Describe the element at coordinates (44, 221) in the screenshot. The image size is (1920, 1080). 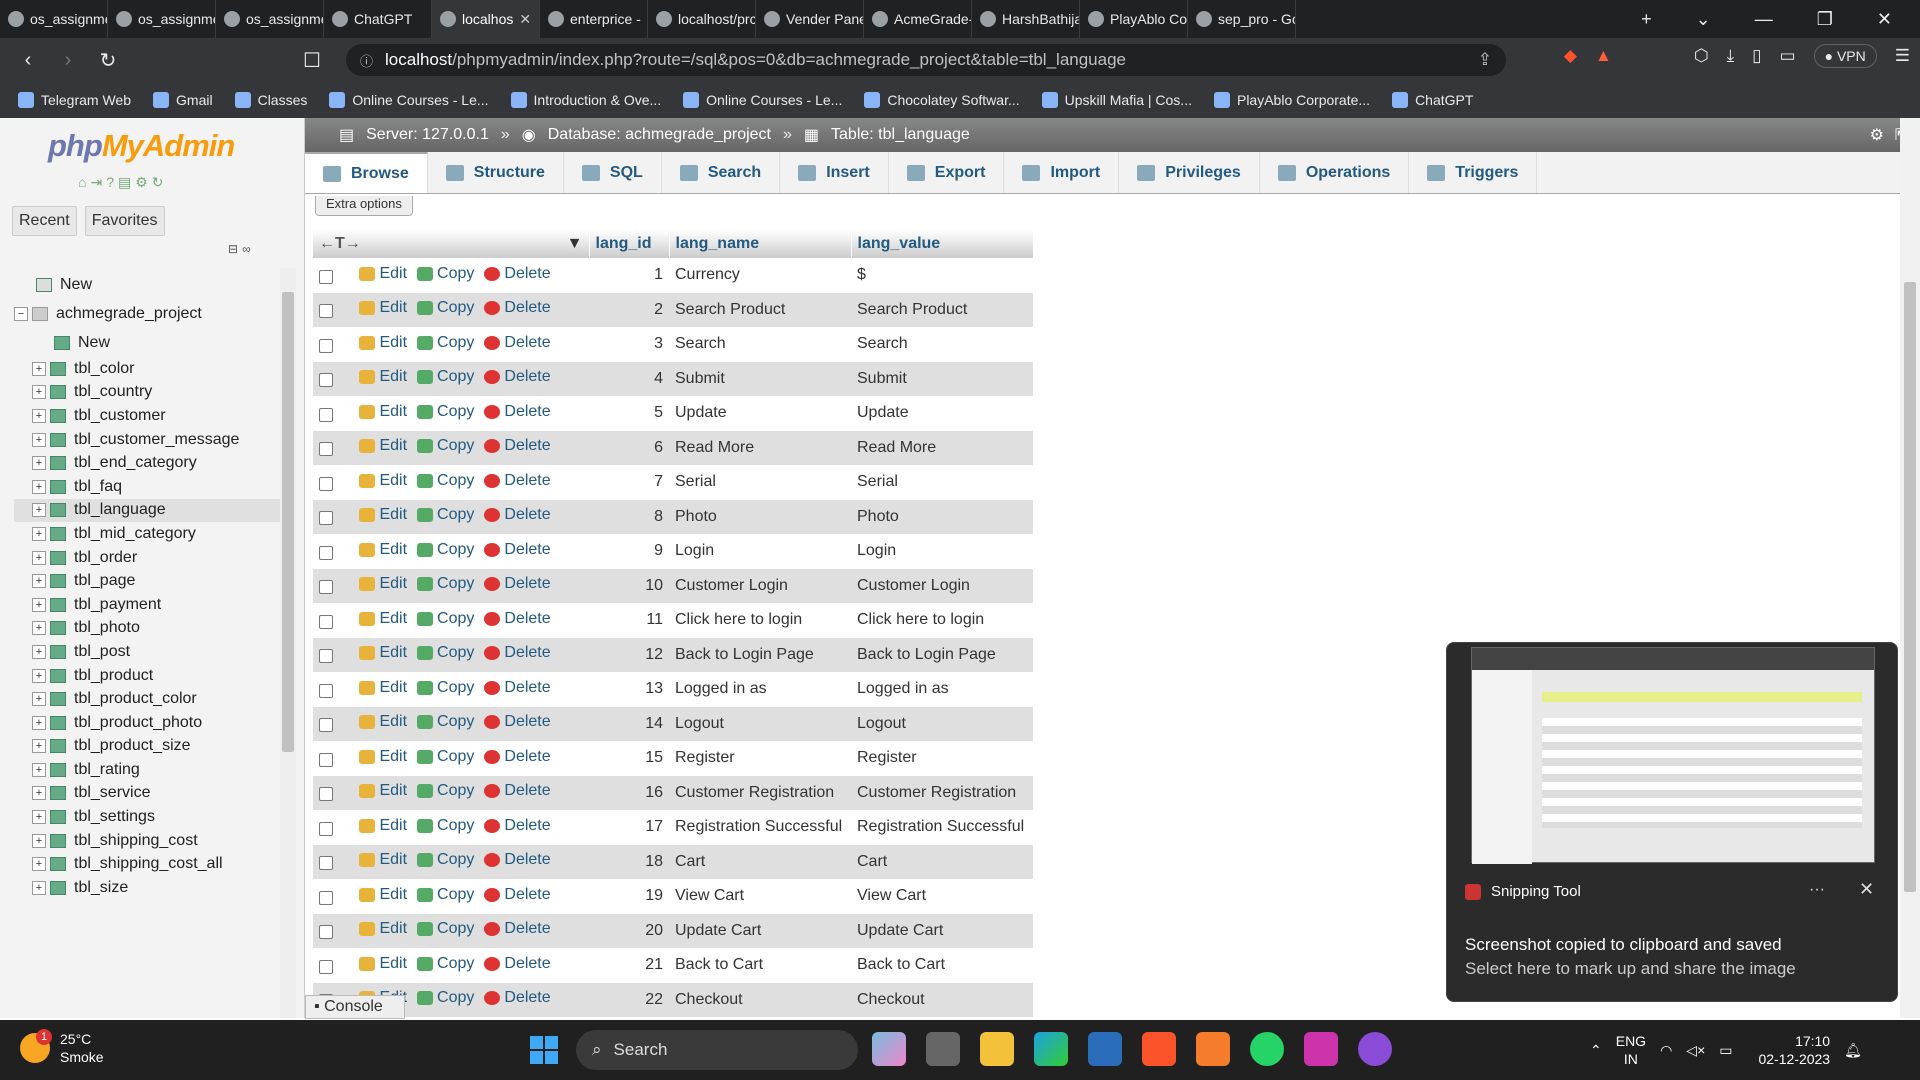
I see `recent-tab: Recent` at that location.